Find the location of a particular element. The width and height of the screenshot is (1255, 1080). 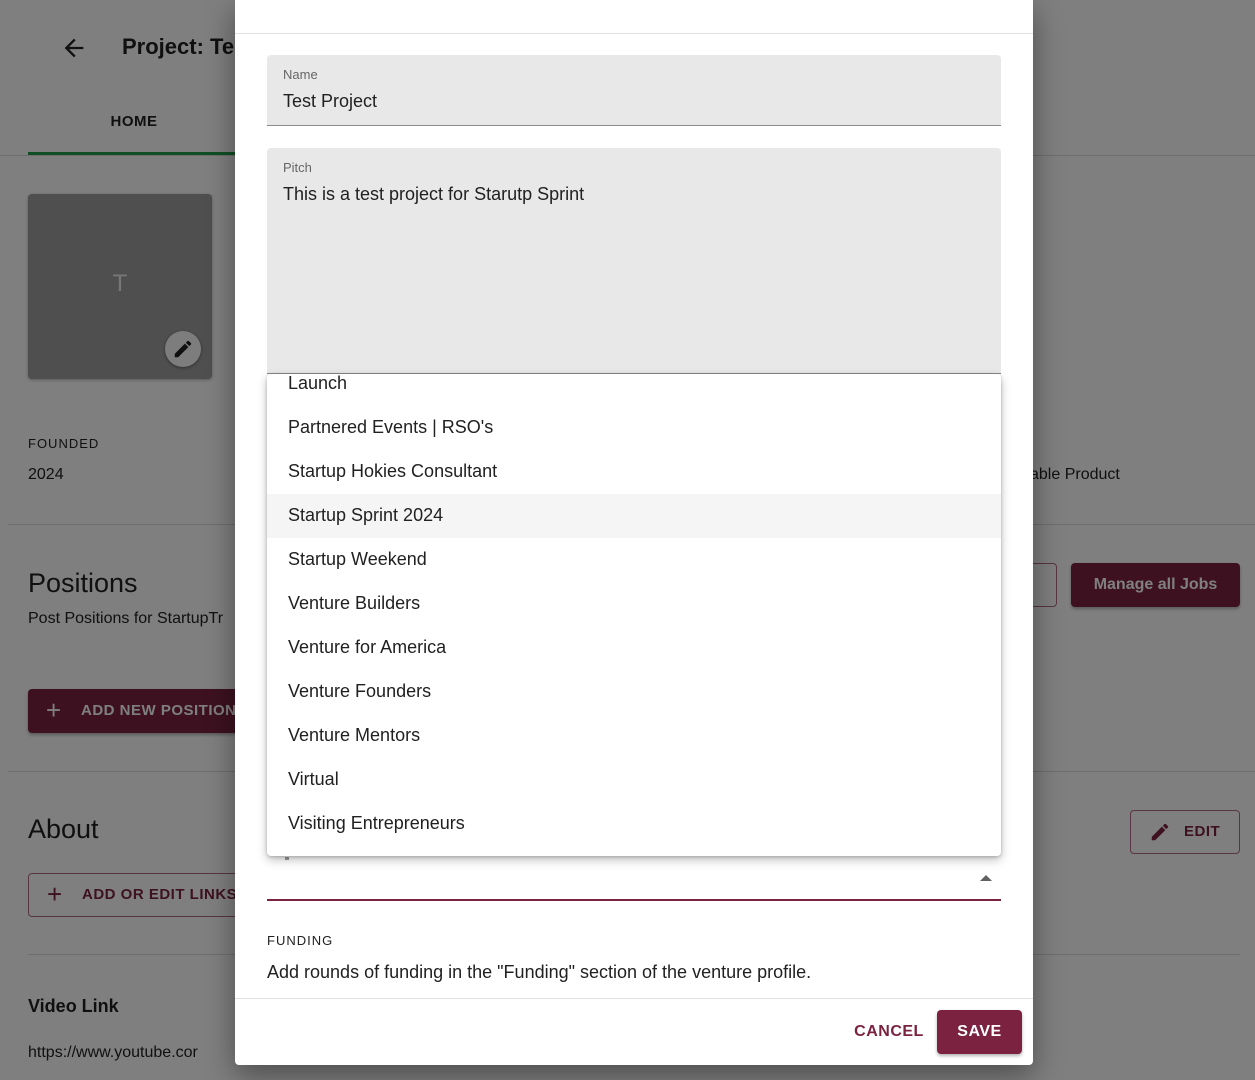

name-field-label: Name is located at coordinates (300, 74).